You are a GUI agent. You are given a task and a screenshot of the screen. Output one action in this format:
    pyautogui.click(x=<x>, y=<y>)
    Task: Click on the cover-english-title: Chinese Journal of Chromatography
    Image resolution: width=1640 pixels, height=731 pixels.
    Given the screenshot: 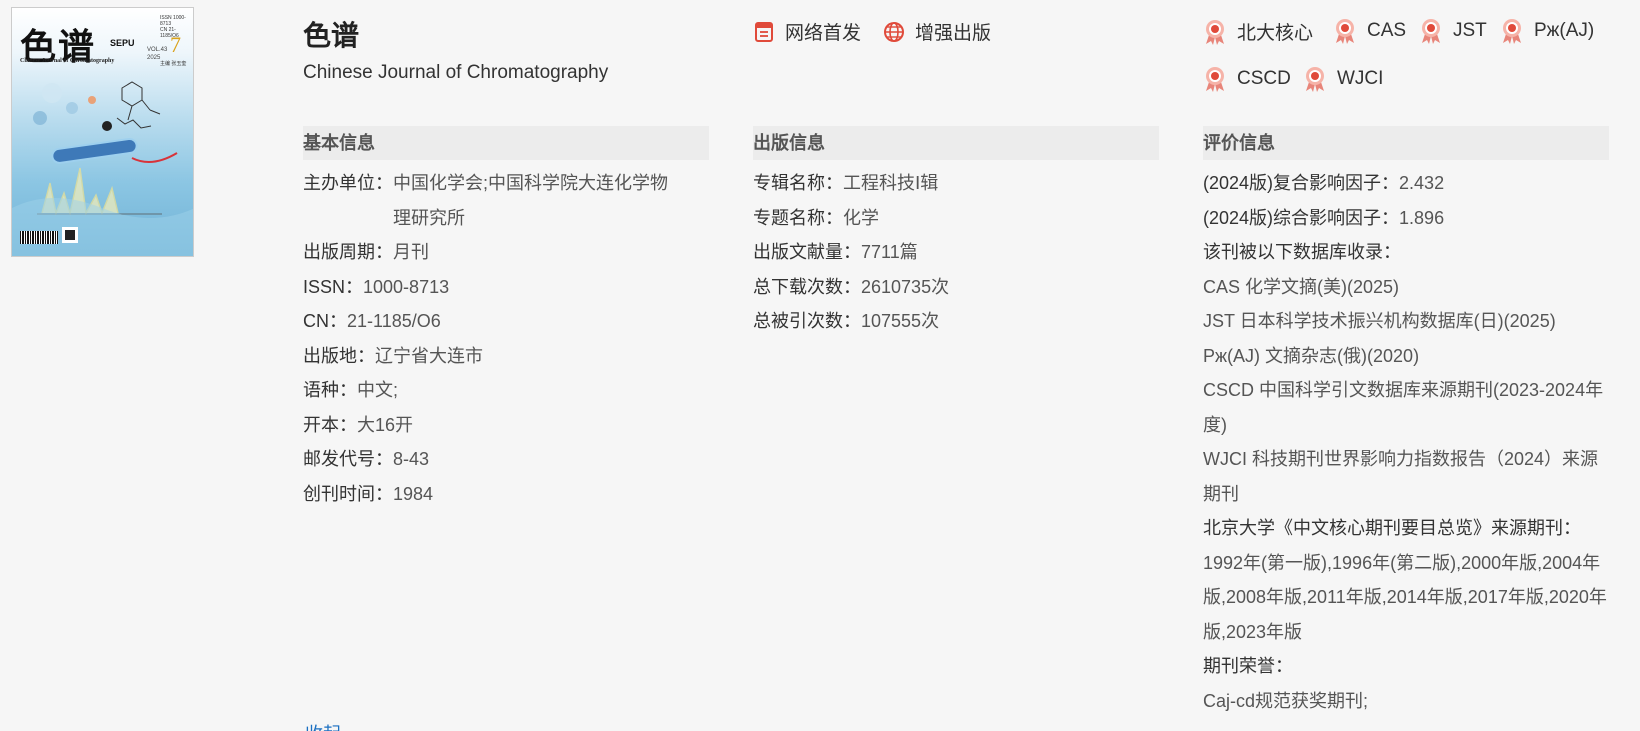 What is the action you would take?
    pyautogui.click(x=67, y=61)
    